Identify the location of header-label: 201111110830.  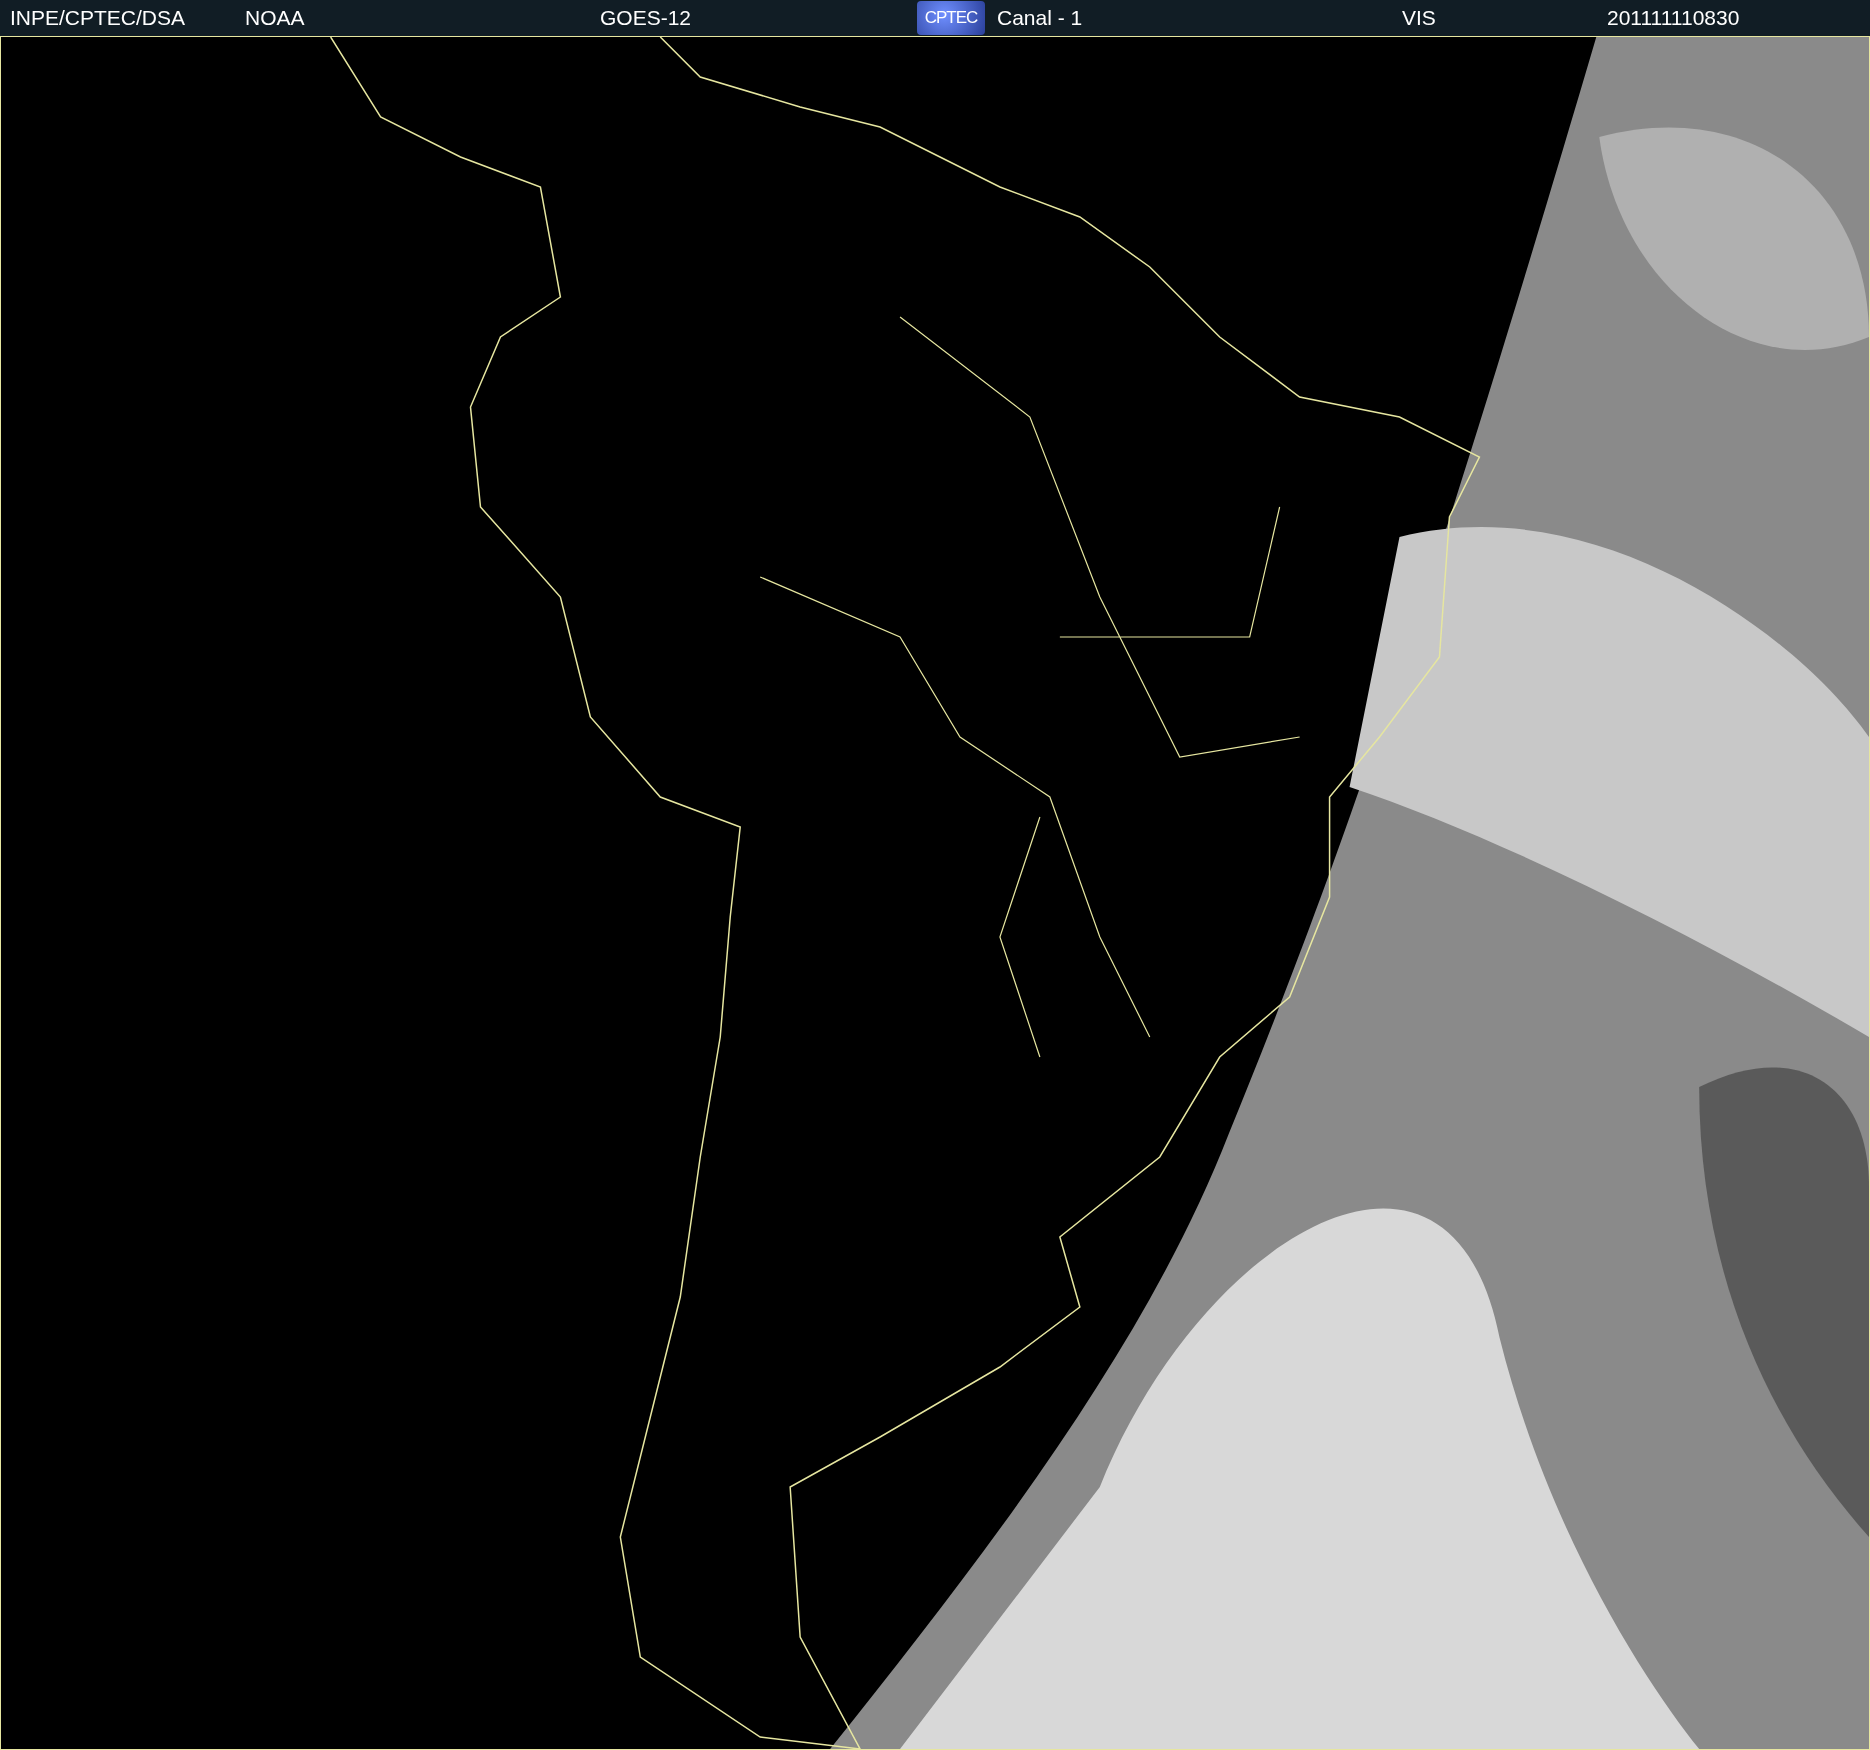
(1674, 18).